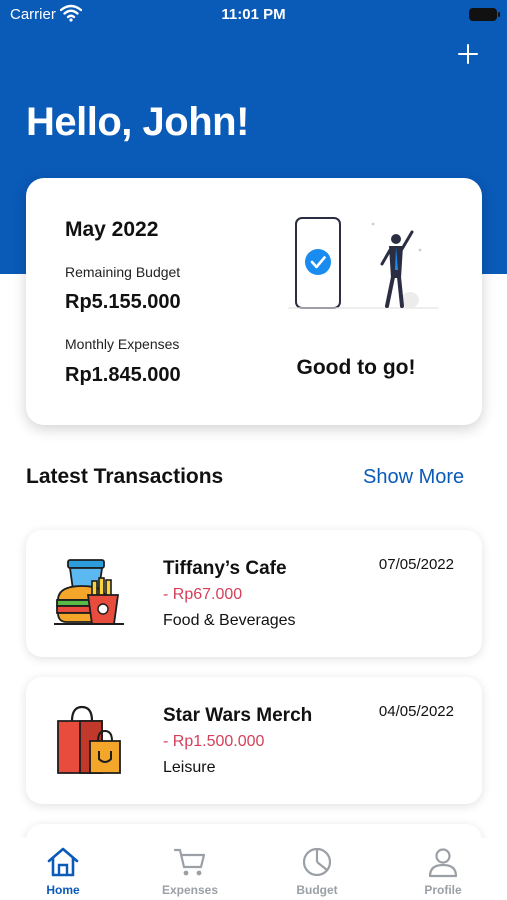 The image size is (507, 900). Describe the element at coordinates (225, 568) in the screenshot. I see `transaction-name: Tiffany’s Cafe` at that location.